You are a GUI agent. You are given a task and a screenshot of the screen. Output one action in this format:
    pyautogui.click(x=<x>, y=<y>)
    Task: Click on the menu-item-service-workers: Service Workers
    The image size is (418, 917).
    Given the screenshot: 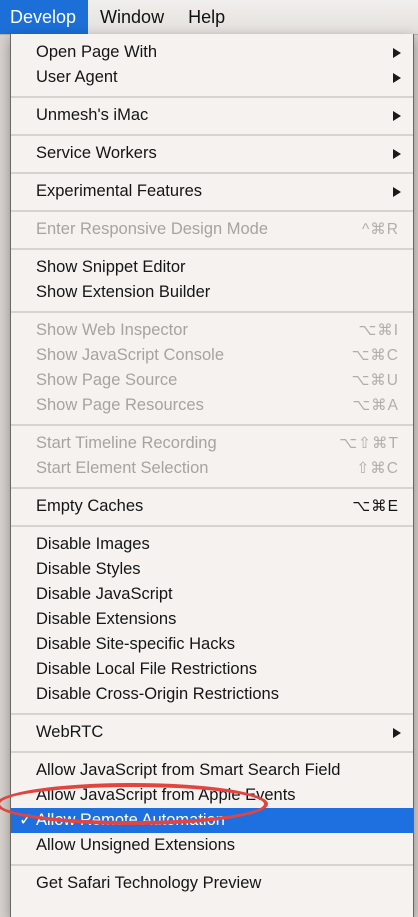 What is the action you would take?
    pyautogui.click(x=212, y=153)
    